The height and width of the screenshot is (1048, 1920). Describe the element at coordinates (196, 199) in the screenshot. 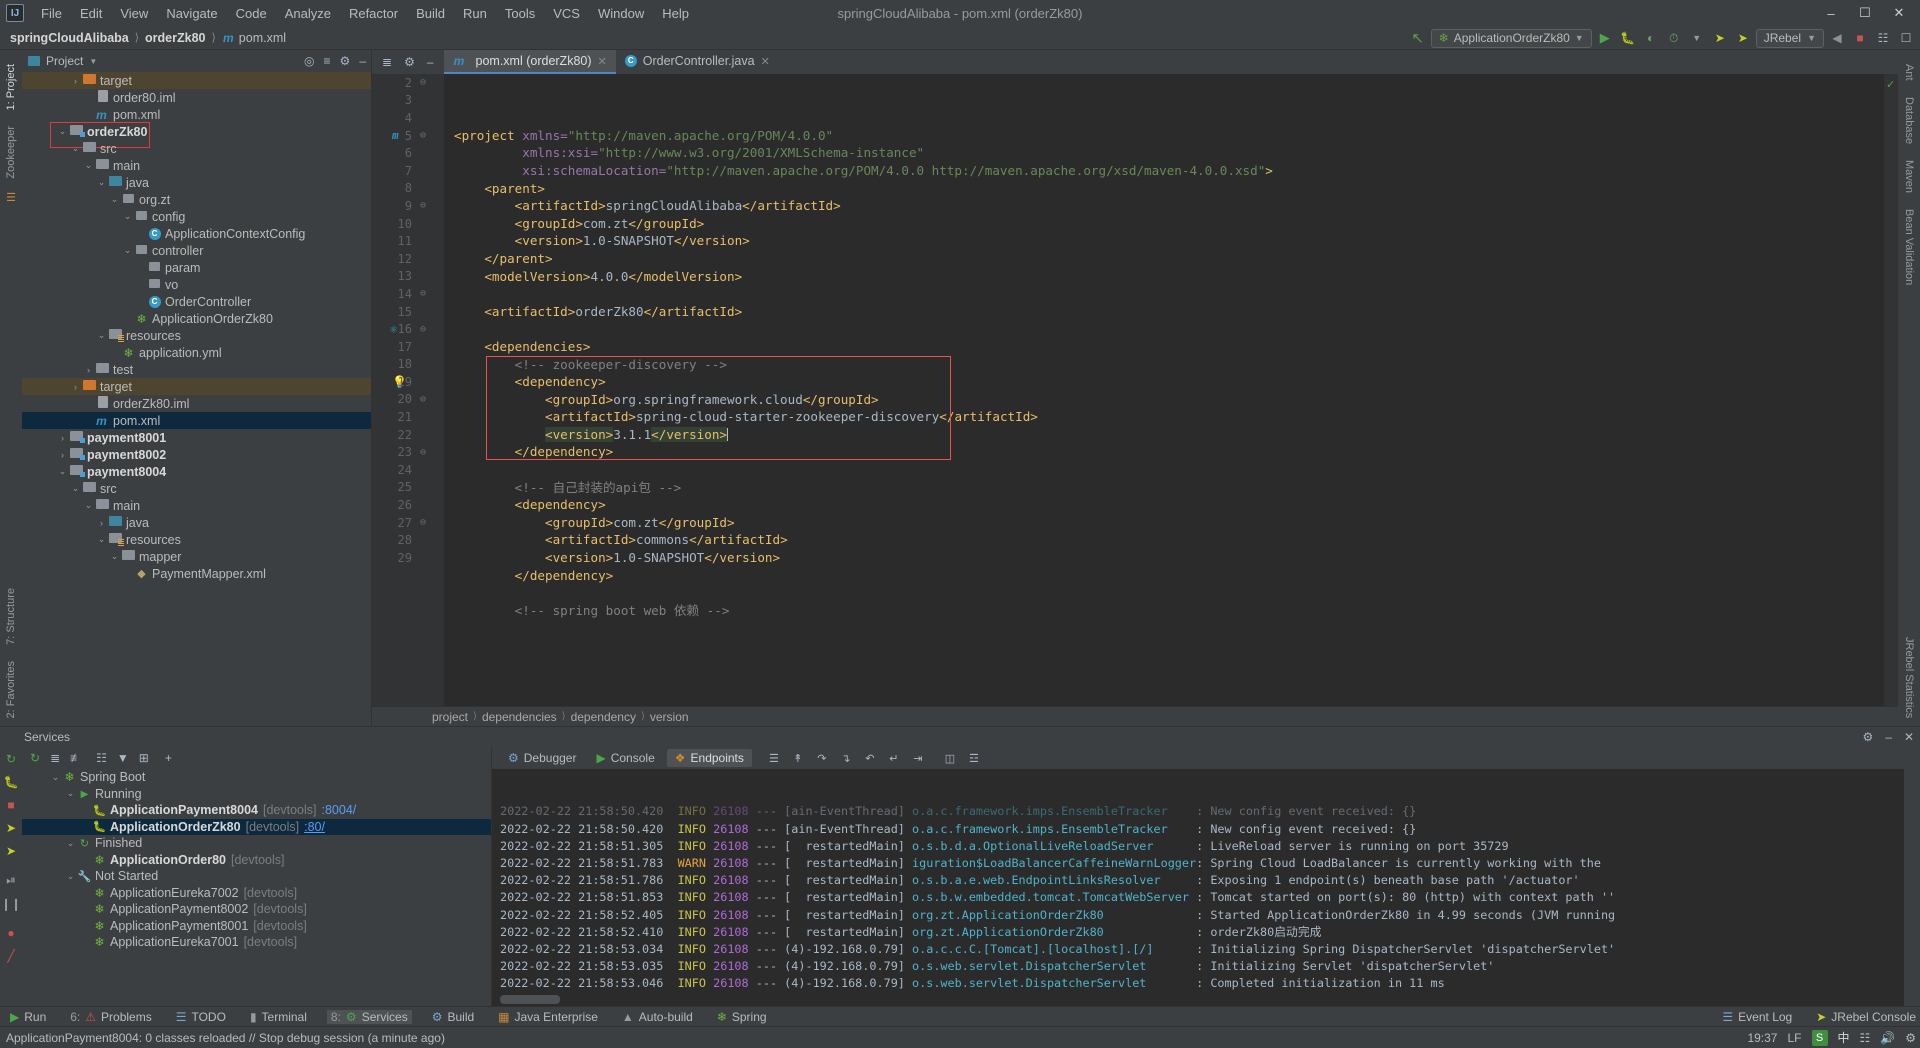

I see `project-tree-row: ⌄ org.zt` at that location.